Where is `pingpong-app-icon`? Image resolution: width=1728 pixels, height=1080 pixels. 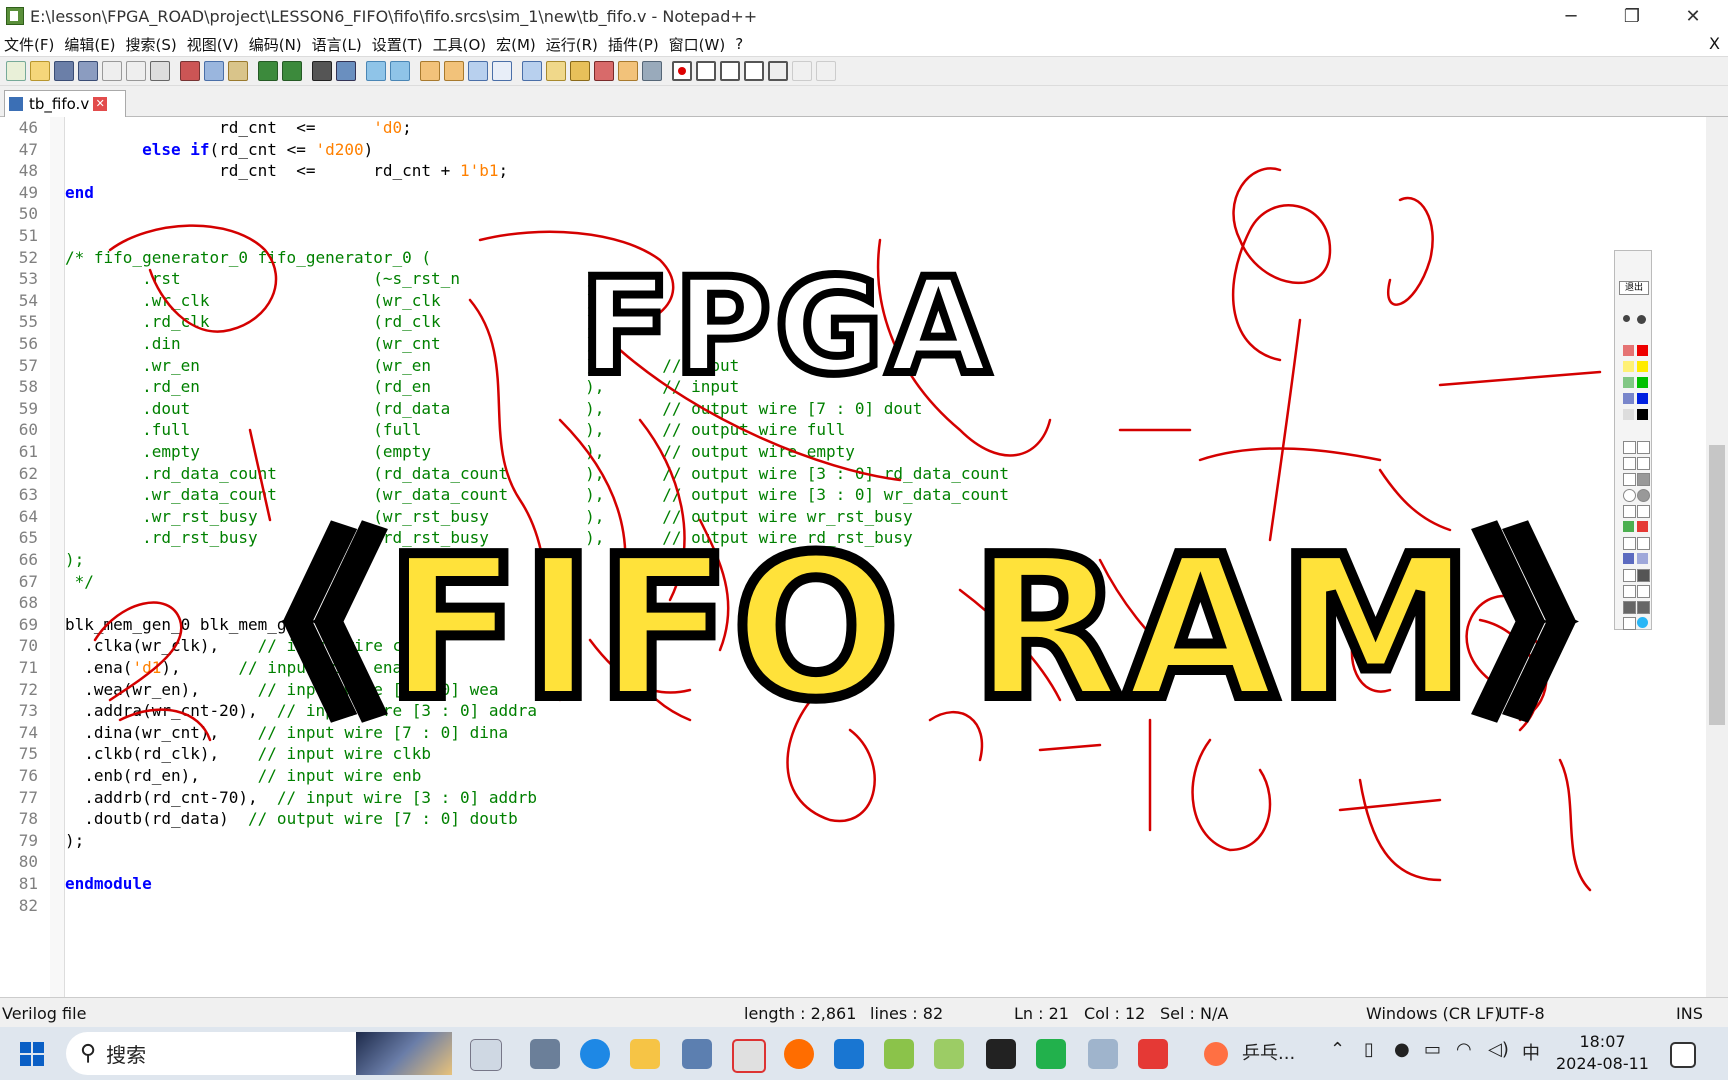
pingpong-app-icon is located at coordinates (1216, 1054).